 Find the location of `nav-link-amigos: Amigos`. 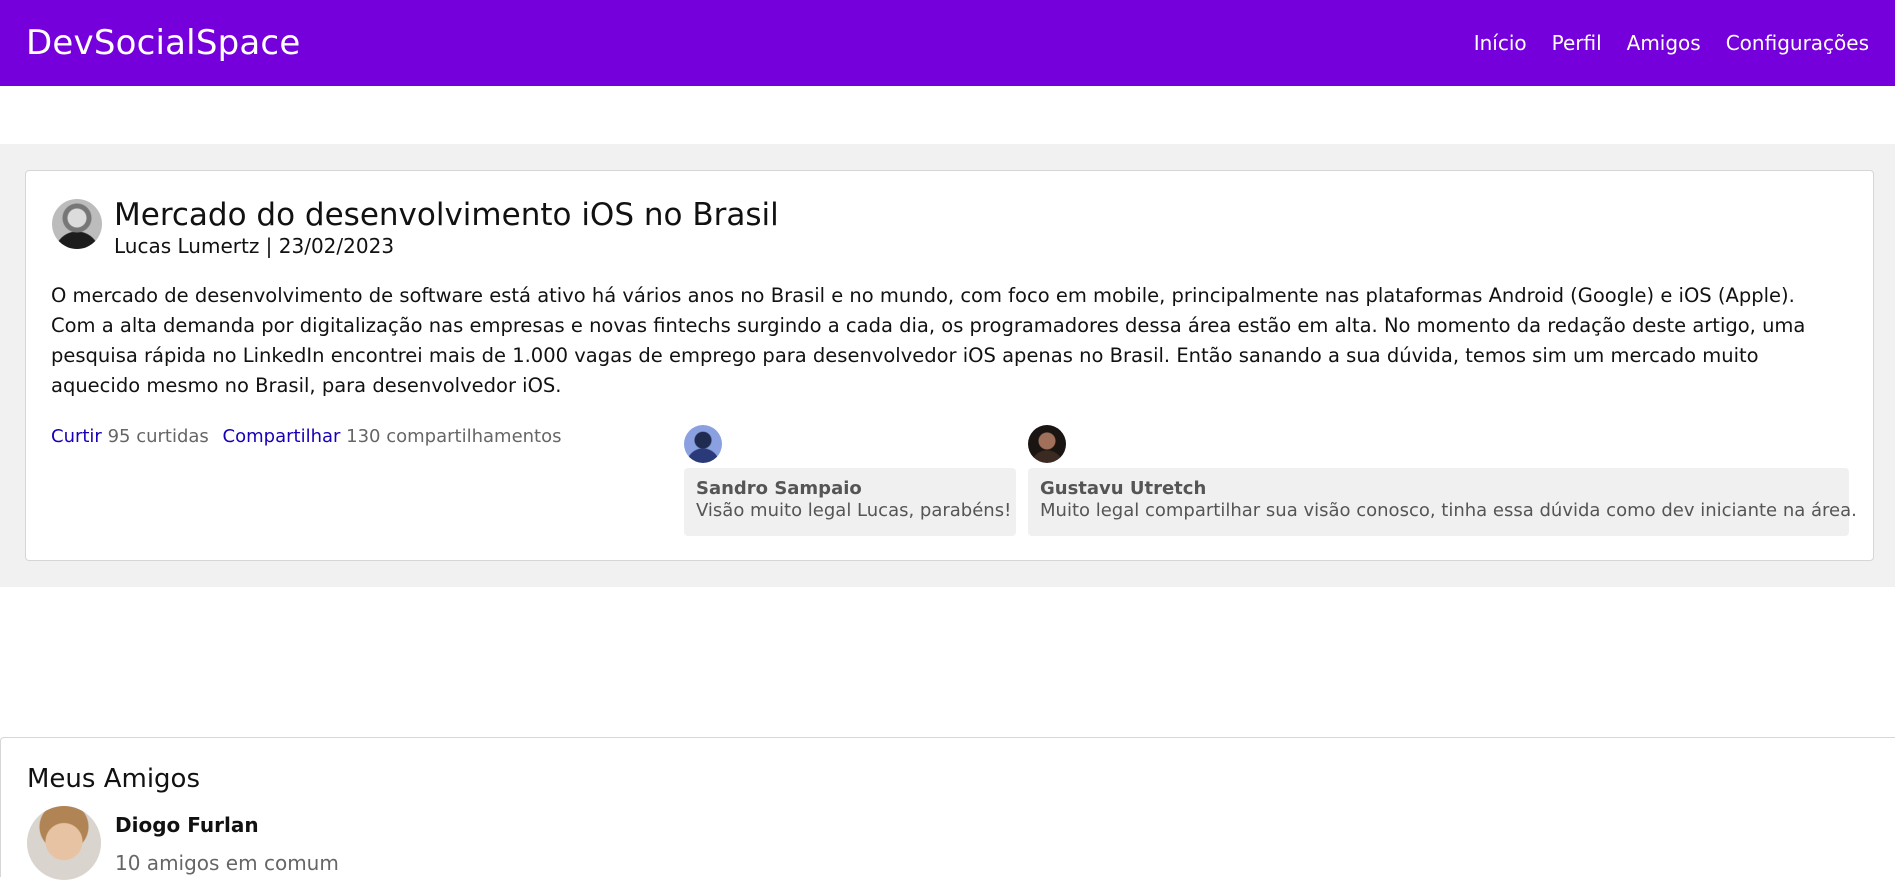

nav-link-amigos: Amigos is located at coordinates (1664, 43).